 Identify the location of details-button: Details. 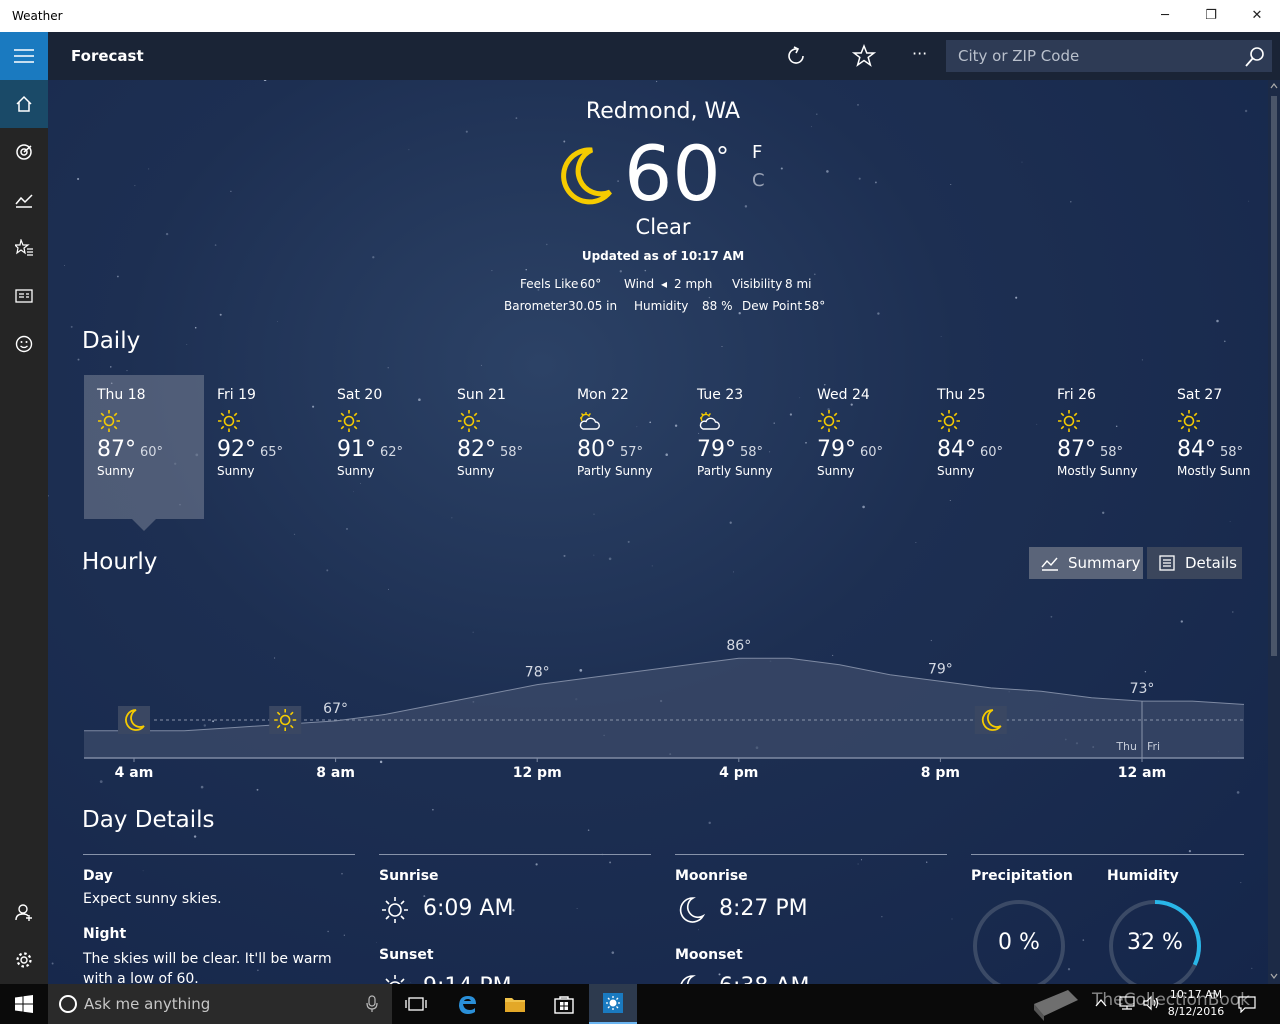
(1194, 563).